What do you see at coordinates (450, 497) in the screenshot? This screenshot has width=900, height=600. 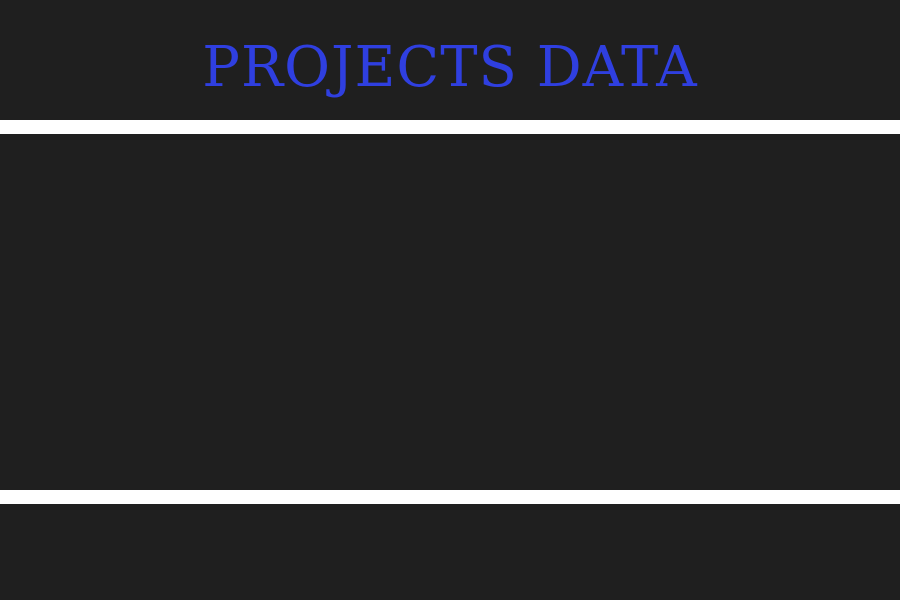 I see `bottom-divider` at bounding box center [450, 497].